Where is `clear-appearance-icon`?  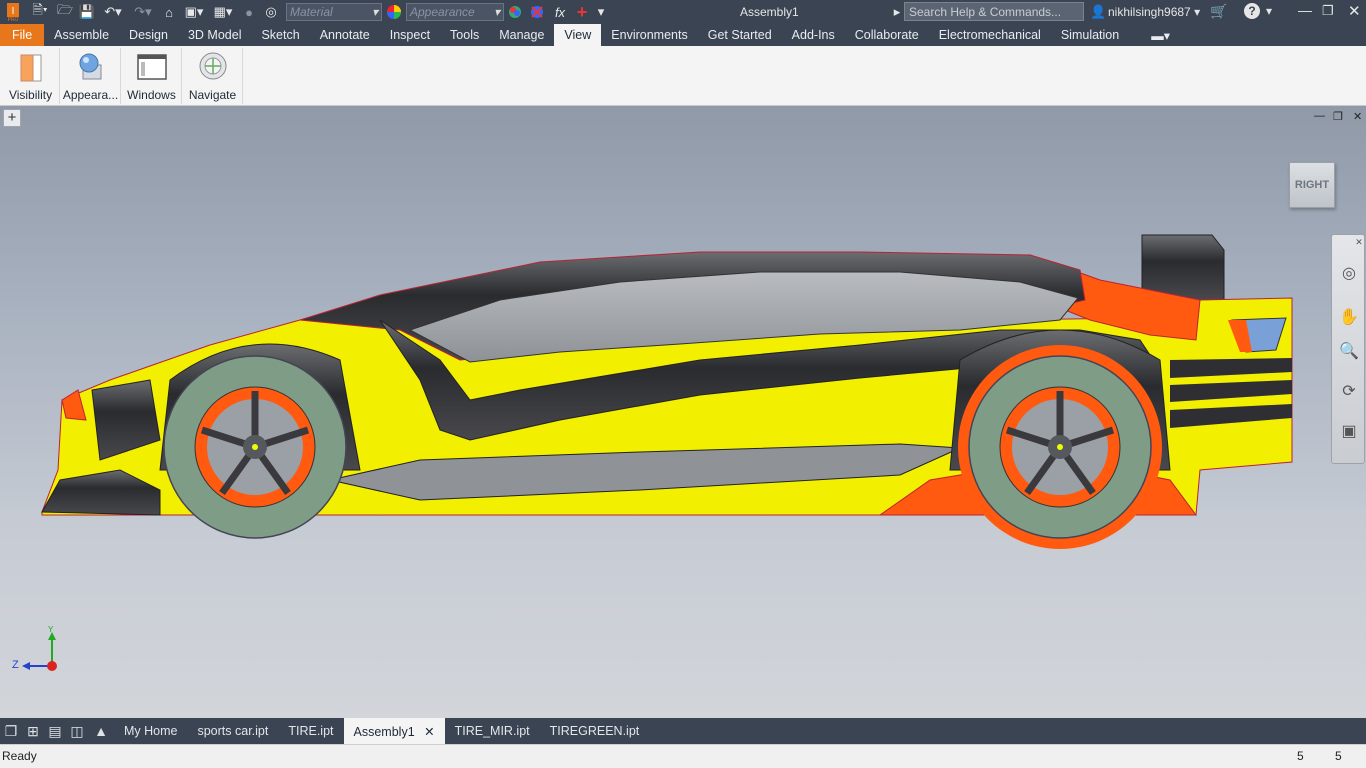 clear-appearance-icon is located at coordinates (537, 12).